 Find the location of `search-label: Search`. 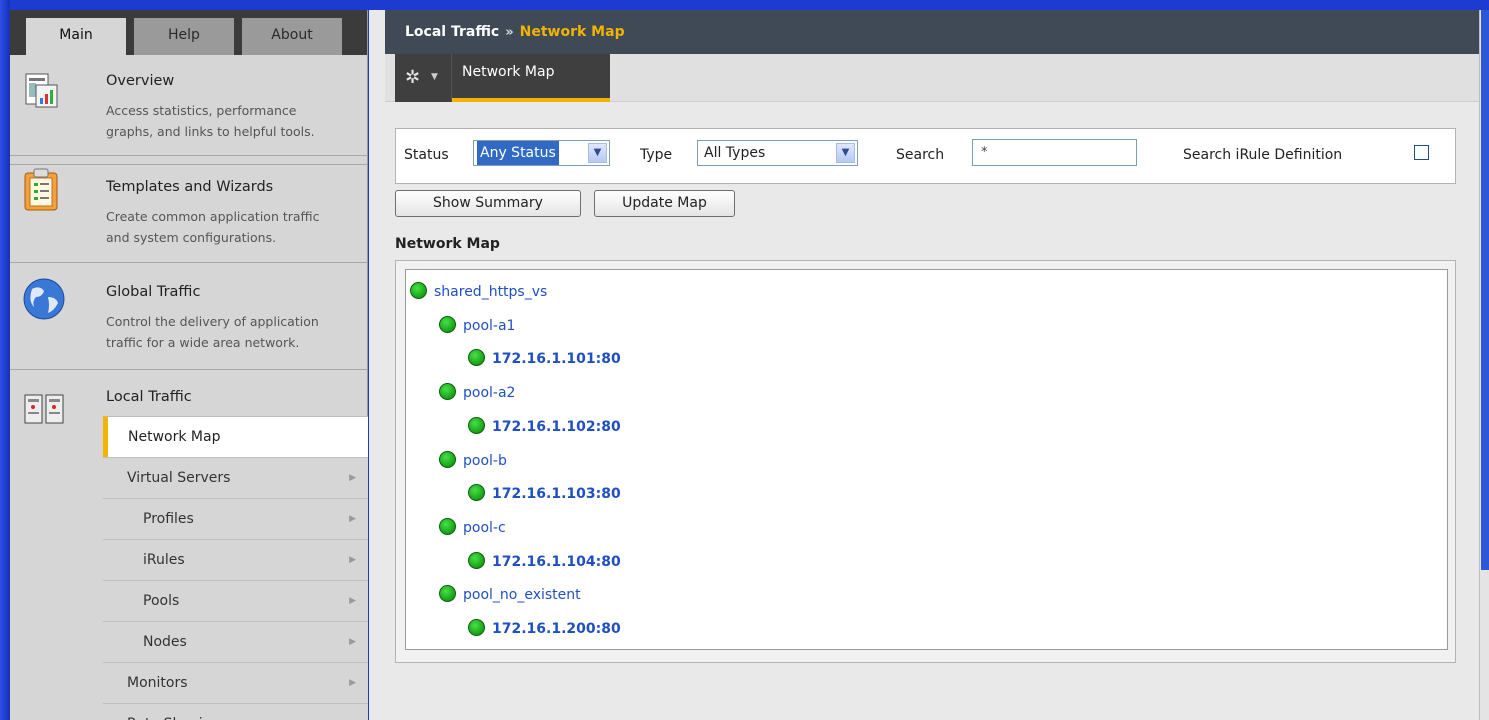

search-label: Search is located at coordinates (920, 155).